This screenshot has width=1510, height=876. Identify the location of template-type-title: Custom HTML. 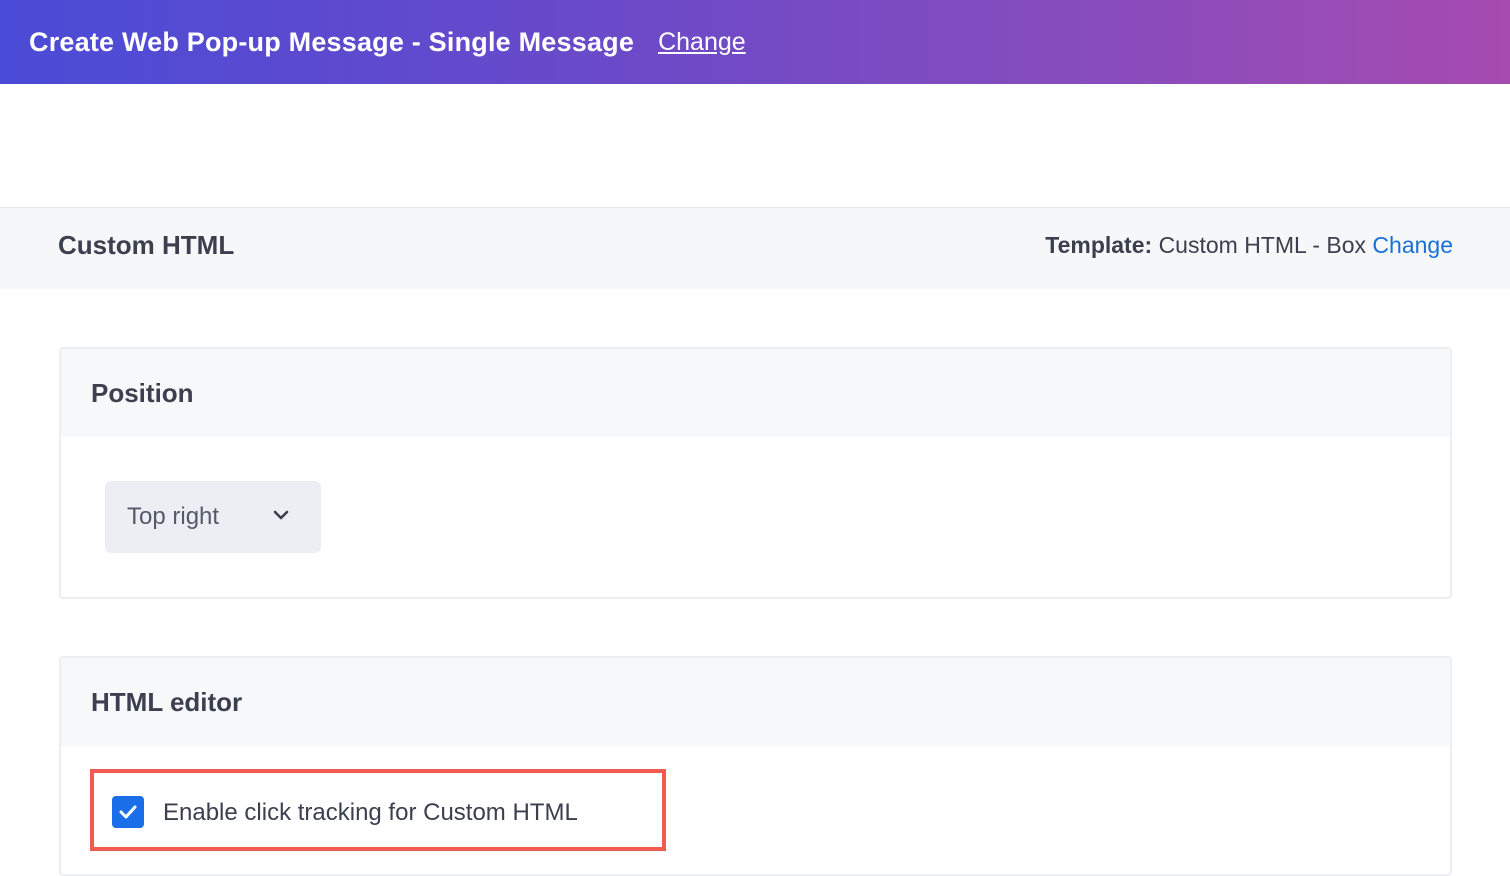
(146, 245).